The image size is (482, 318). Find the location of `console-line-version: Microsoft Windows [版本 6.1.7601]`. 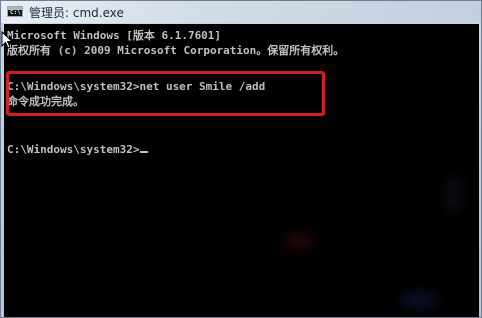

console-line-version: Microsoft Windows [版本 6.1.7601] is located at coordinates (114, 35).